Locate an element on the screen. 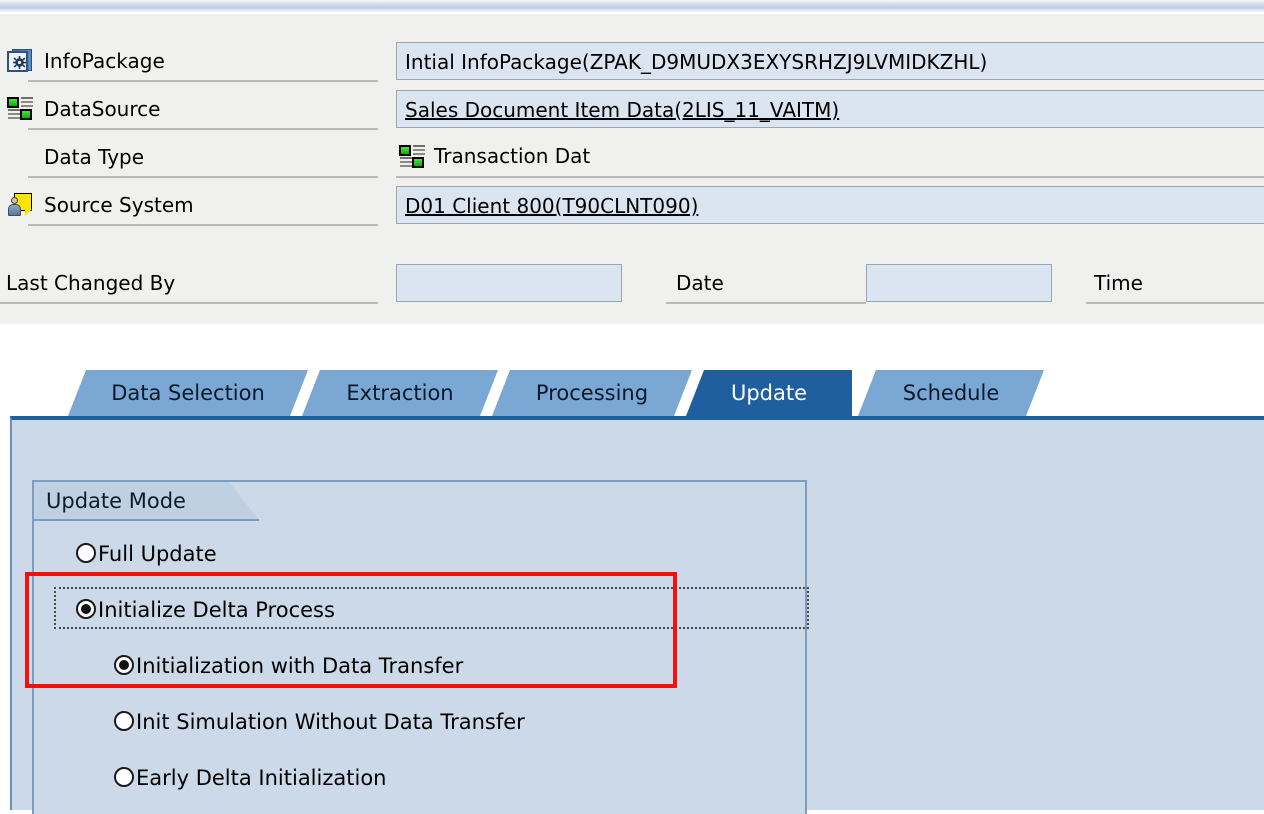 This screenshot has height=814, width=1264. datasource-icon is located at coordinates (20, 109).